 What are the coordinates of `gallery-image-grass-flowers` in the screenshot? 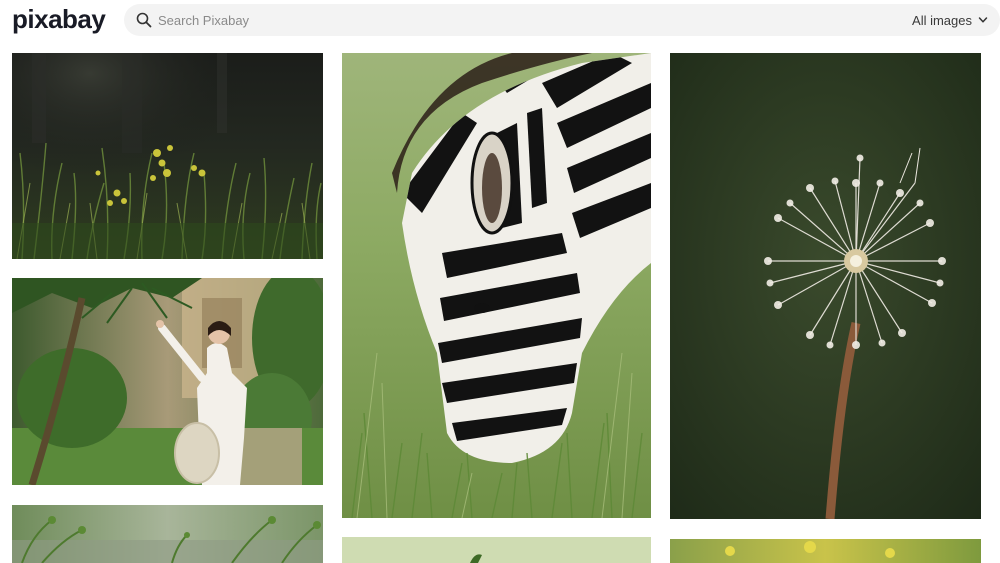 It's located at (167, 156).